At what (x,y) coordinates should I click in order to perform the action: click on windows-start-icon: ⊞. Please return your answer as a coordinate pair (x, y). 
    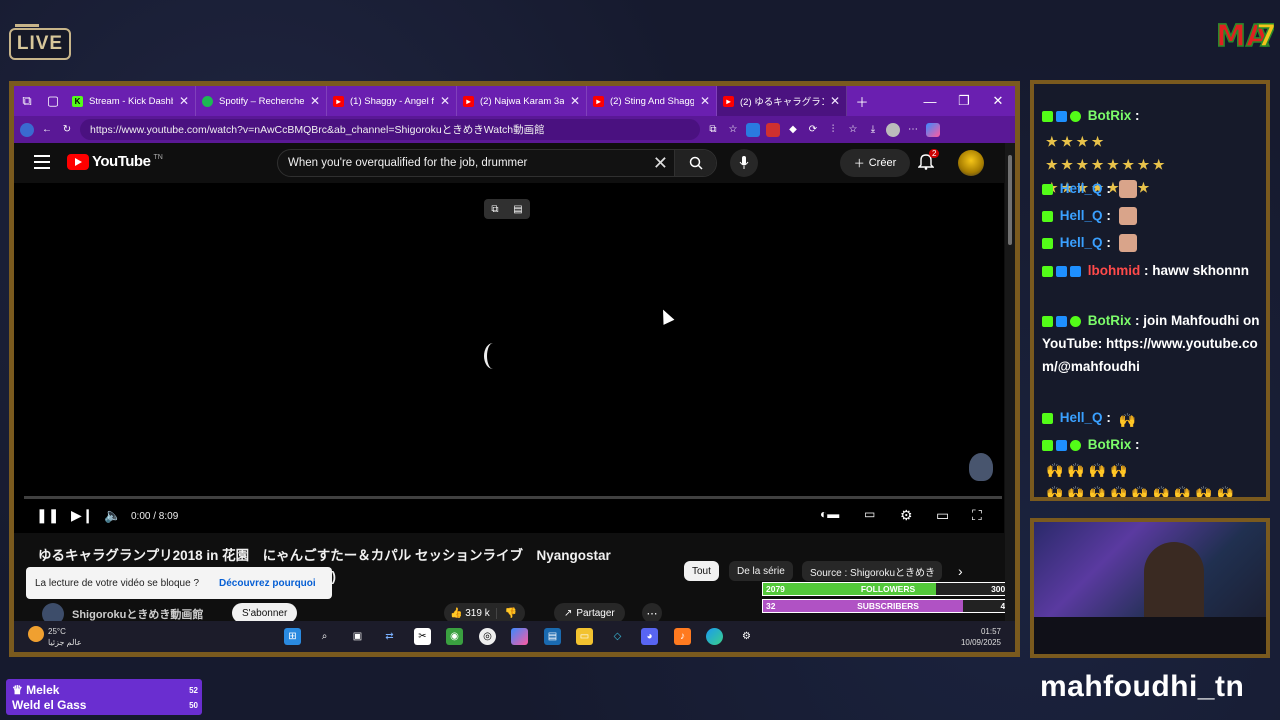
    Looking at the image, I should click on (292, 636).